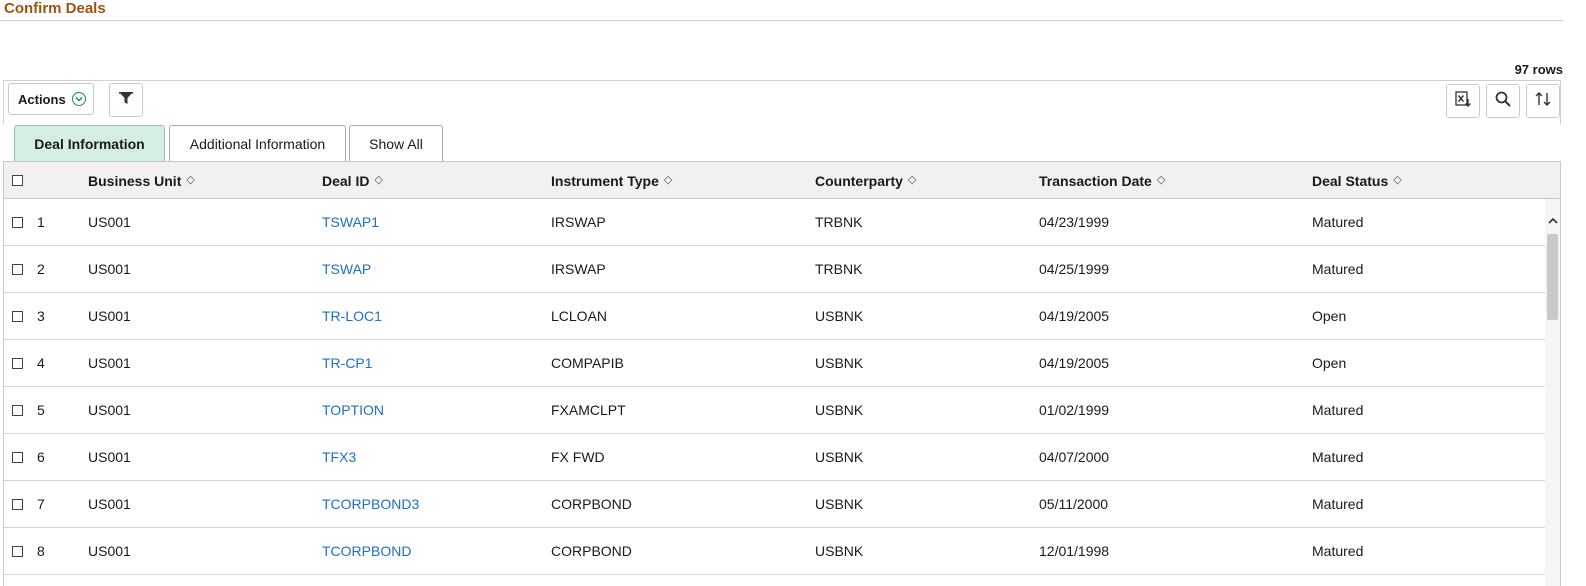 This screenshot has width=1586, height=586. What do you see at coordinates (89, 143) in the screenshot?
I see `tab-deal-information: Deal Information` at bounding box center [89, 143].